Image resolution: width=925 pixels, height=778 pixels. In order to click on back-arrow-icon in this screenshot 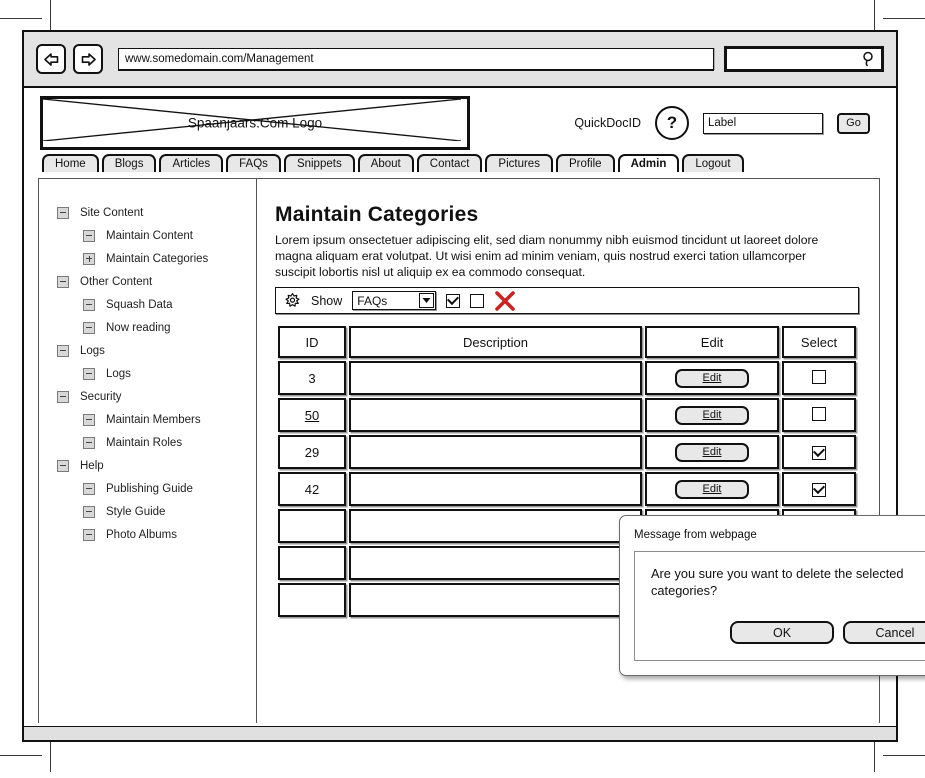, I will do `click(51, 59)`.